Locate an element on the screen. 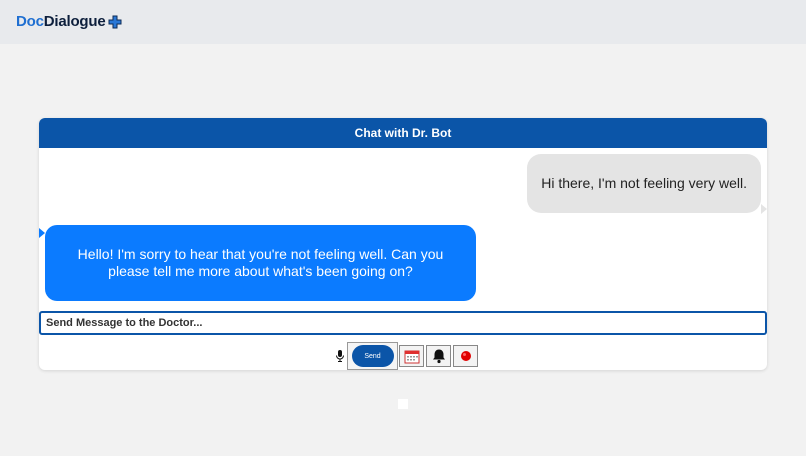  record-button is located at coordinates (465, 356).